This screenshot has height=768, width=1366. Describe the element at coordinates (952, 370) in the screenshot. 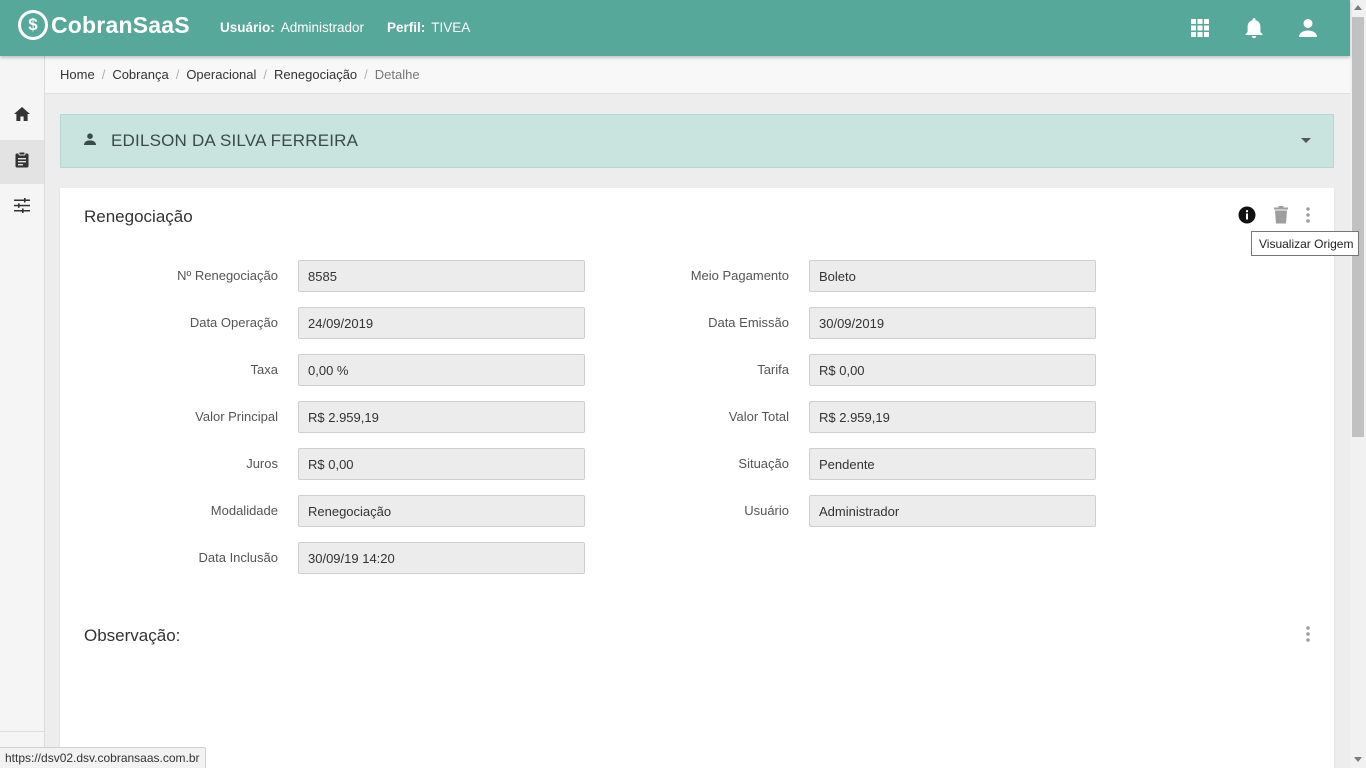

I see `field-tarifa: R$ 0,00` at that location.